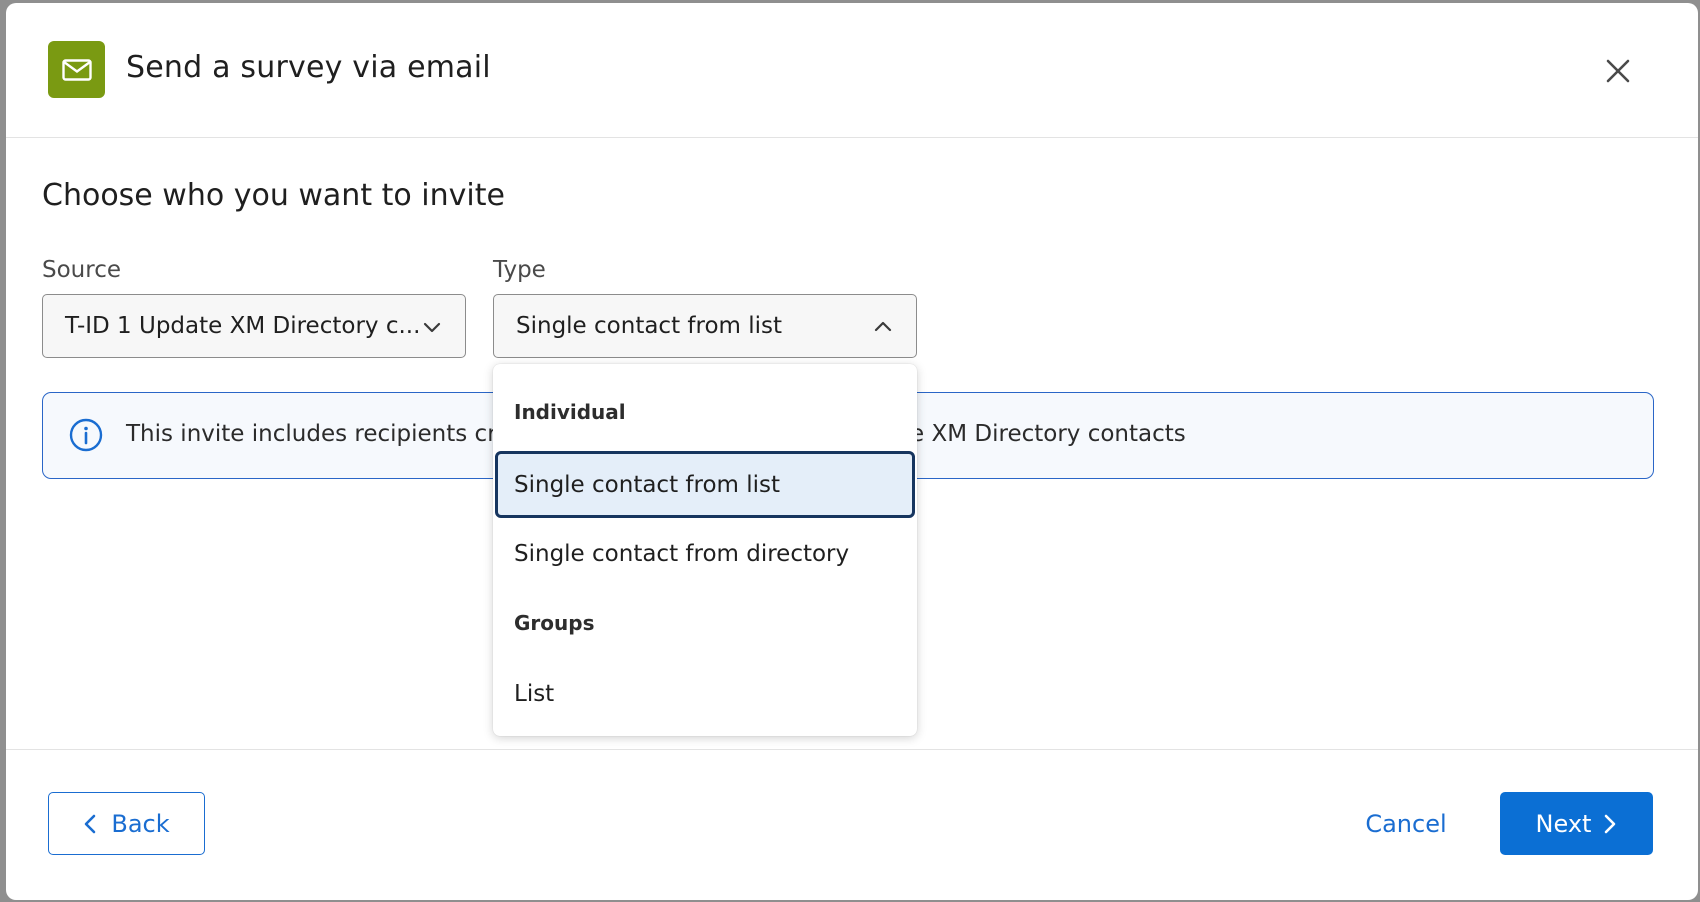 This screenshot has height=902, width=1700. I want to click on info-icon, so click(86, 435).